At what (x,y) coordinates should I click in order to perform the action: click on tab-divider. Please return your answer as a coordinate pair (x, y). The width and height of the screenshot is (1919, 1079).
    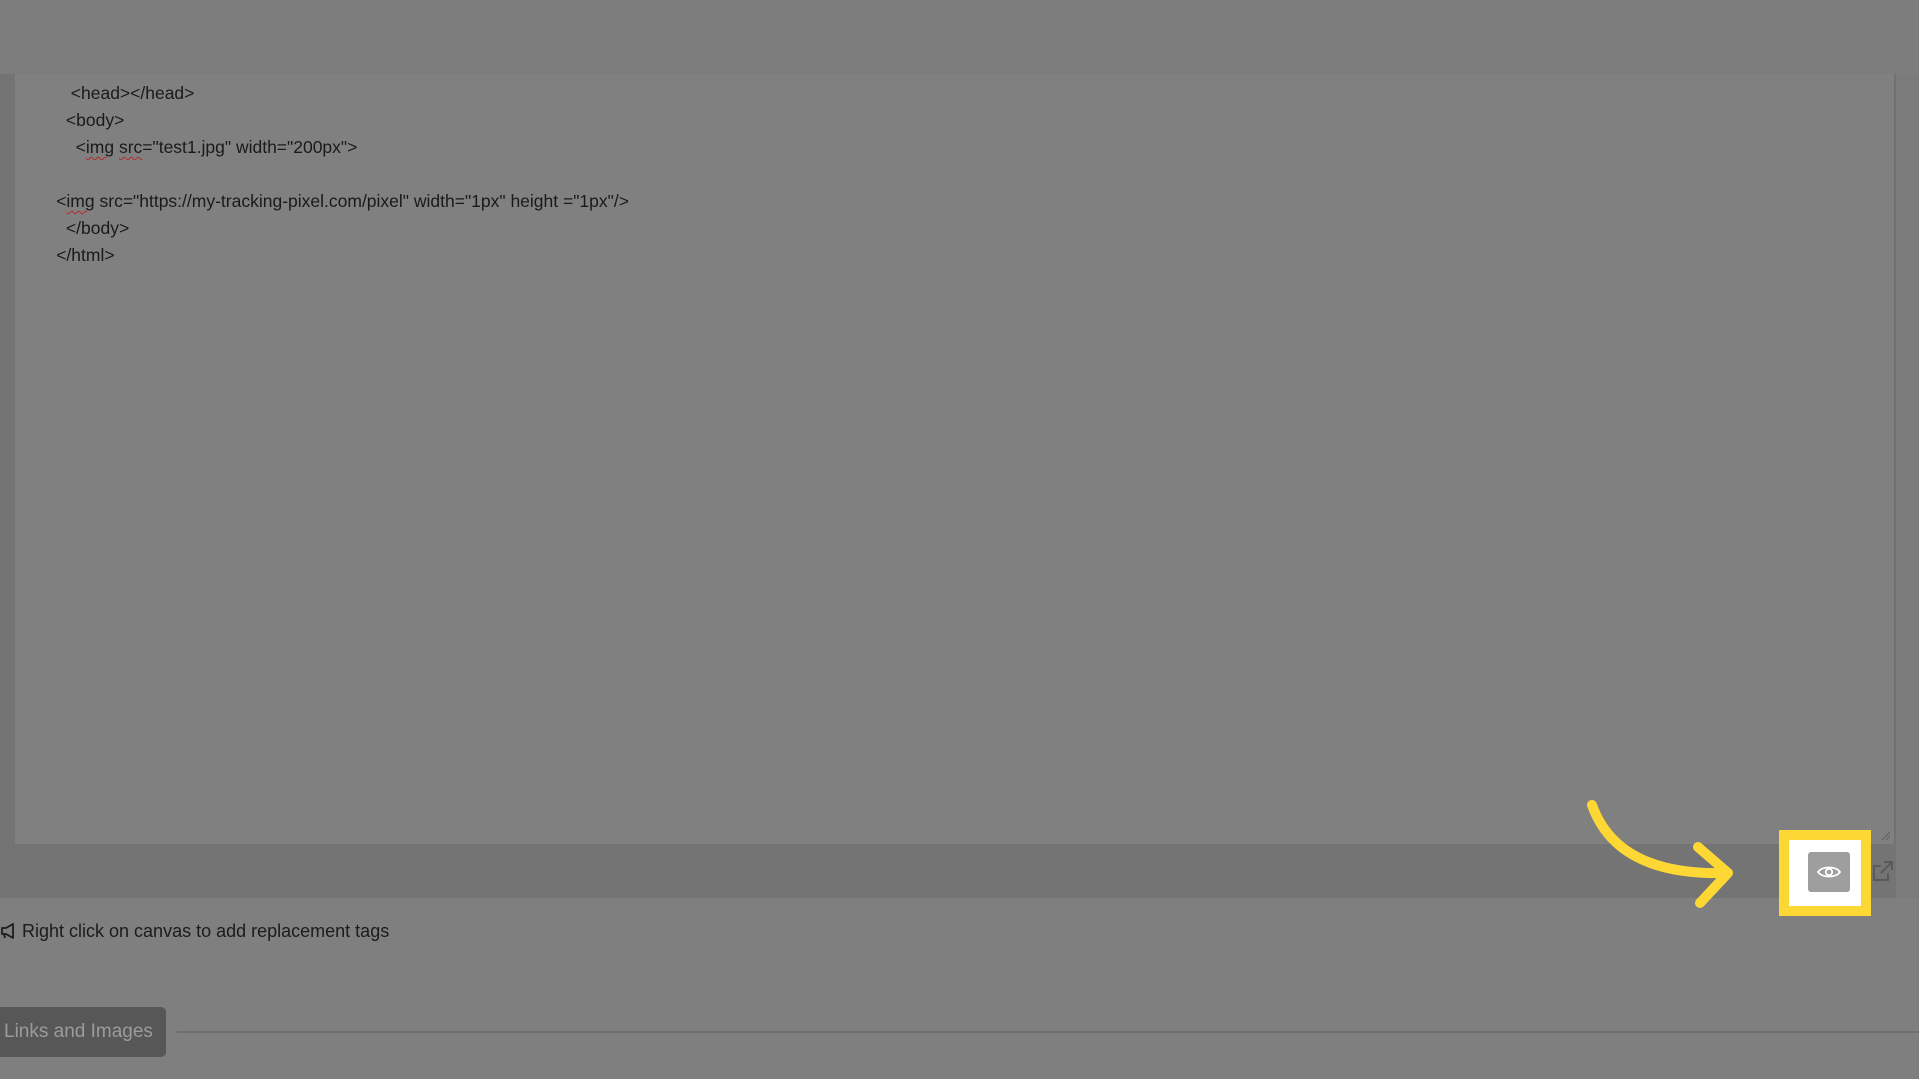
    Looking at the image, I should click on (1048, 1032).